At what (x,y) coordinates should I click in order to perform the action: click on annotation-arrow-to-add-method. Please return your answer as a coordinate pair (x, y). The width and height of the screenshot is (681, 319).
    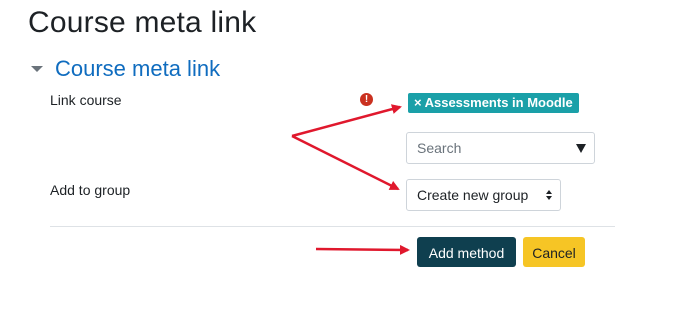
    Looking at the image, I should click on (362, 249).